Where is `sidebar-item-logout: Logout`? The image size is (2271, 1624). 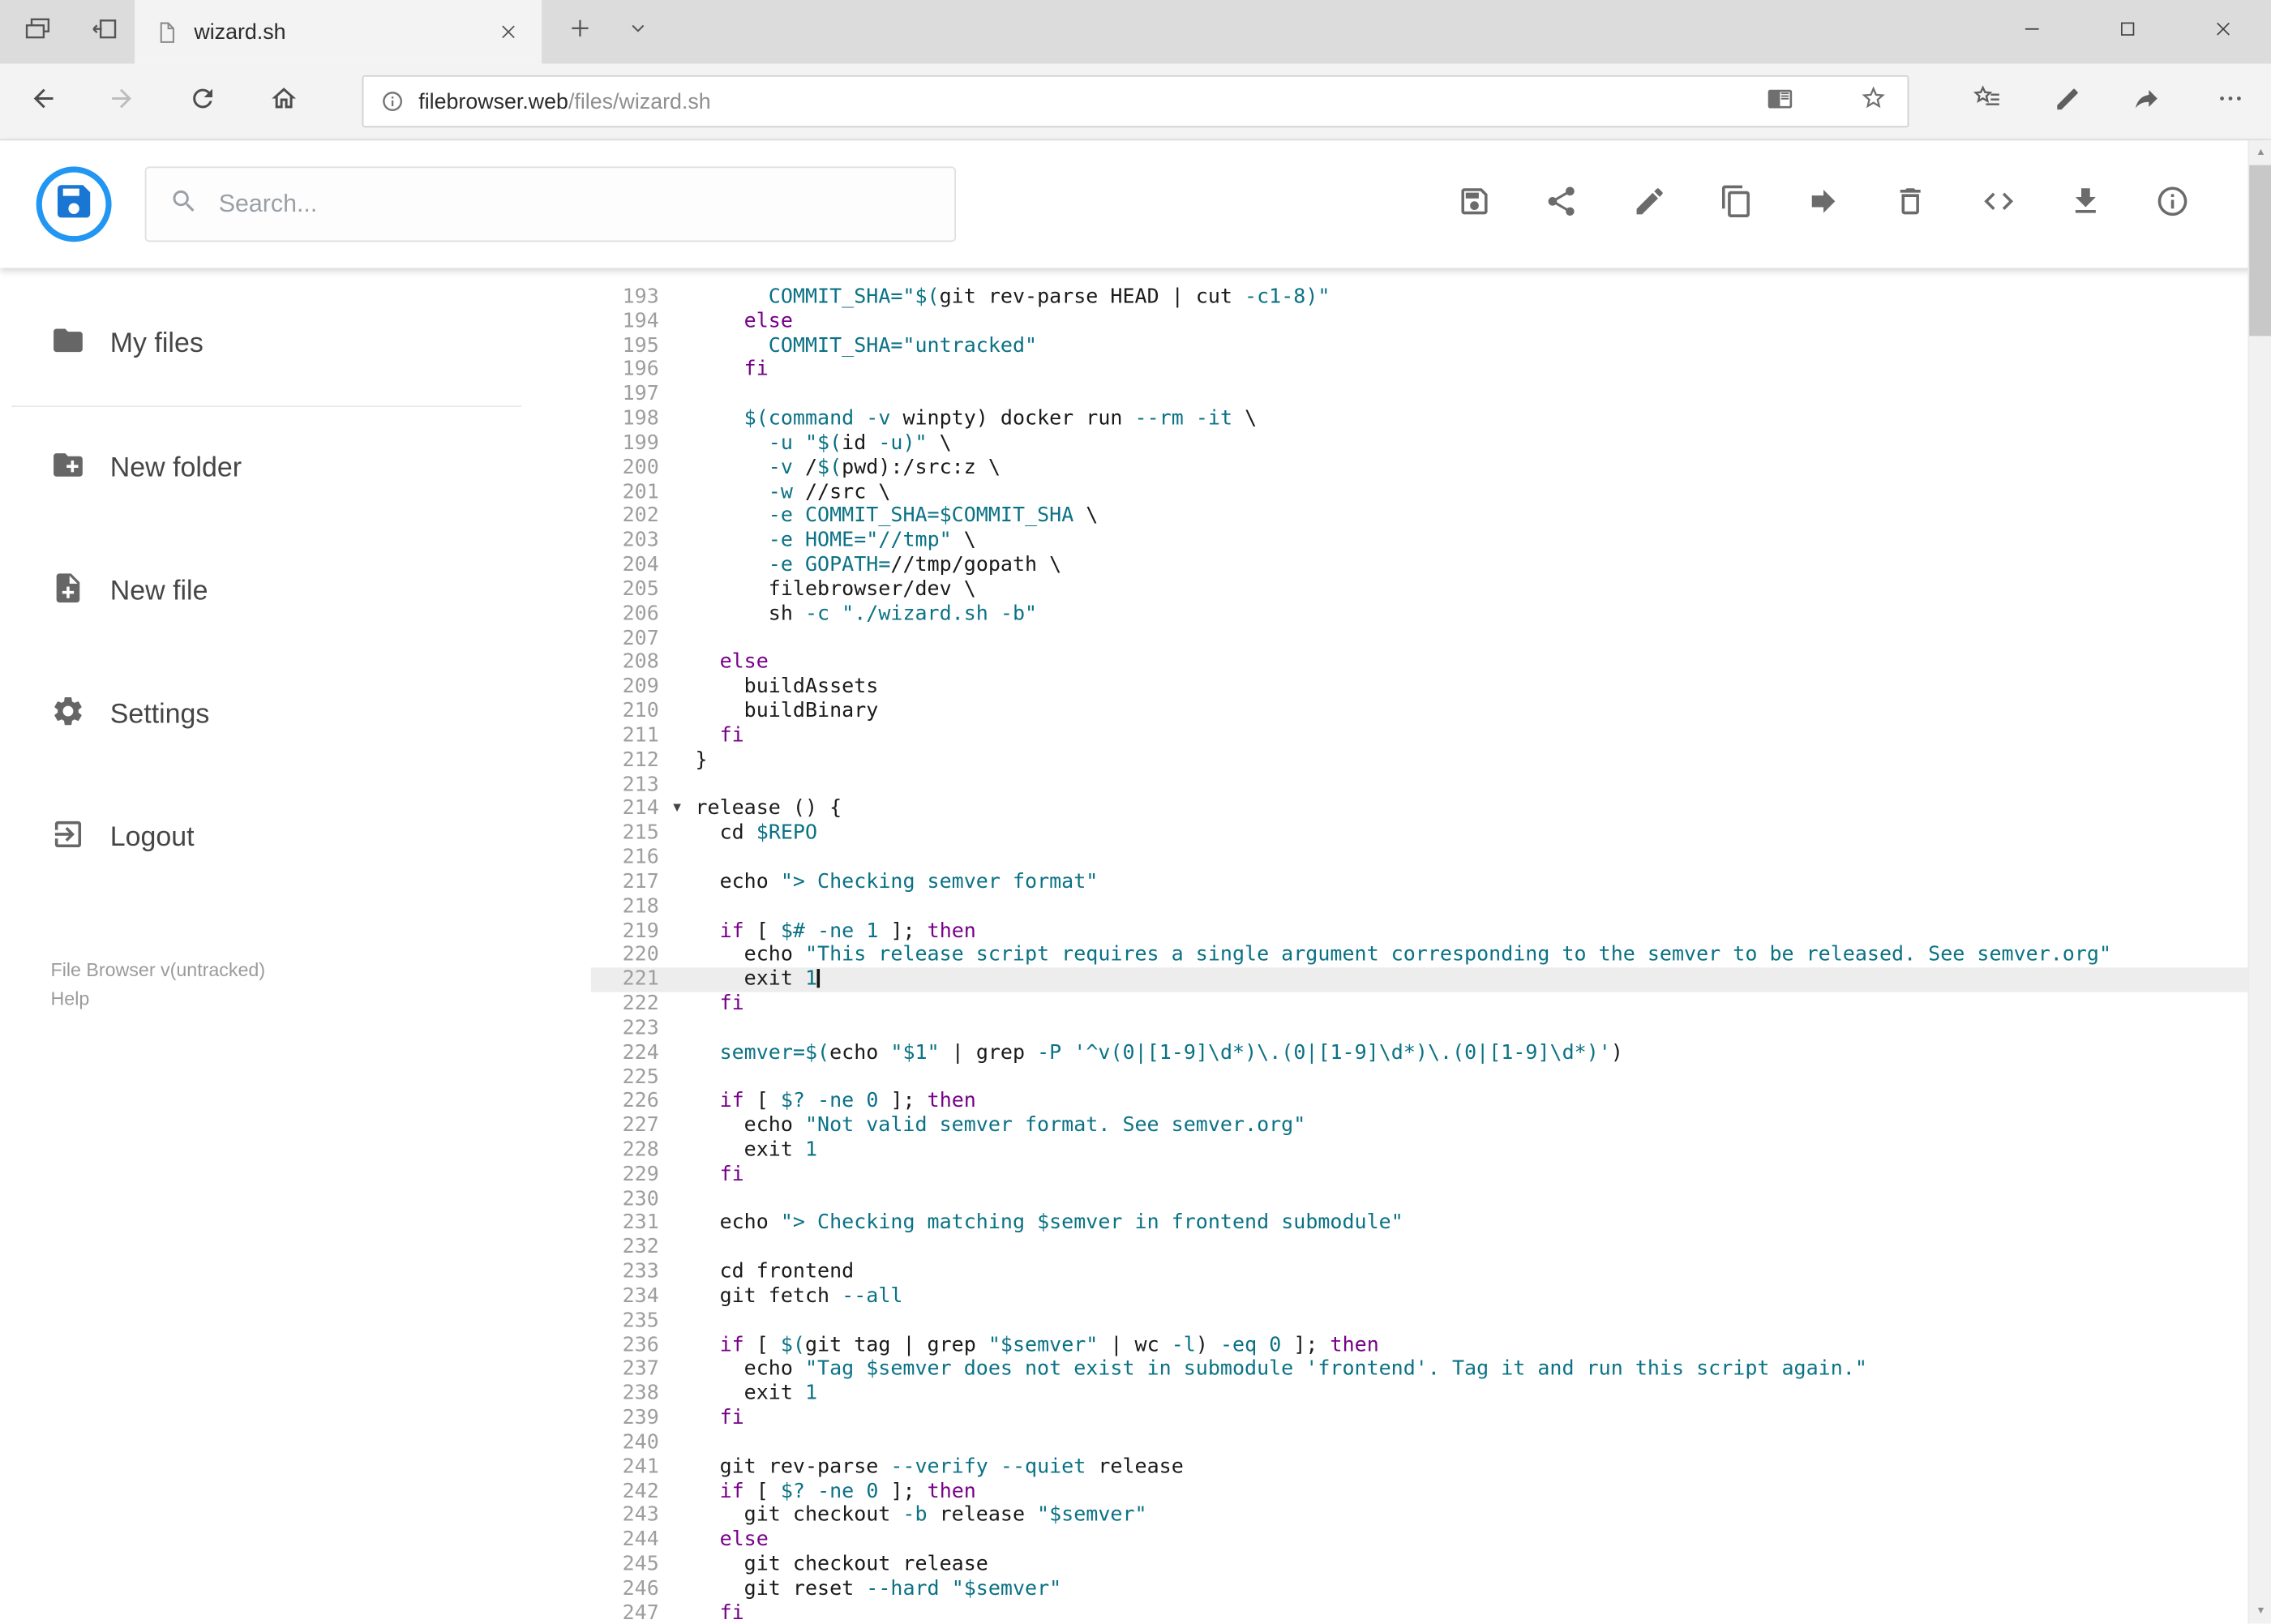 sidebar-item-logout: Logout is located at coordinates (290, 838).